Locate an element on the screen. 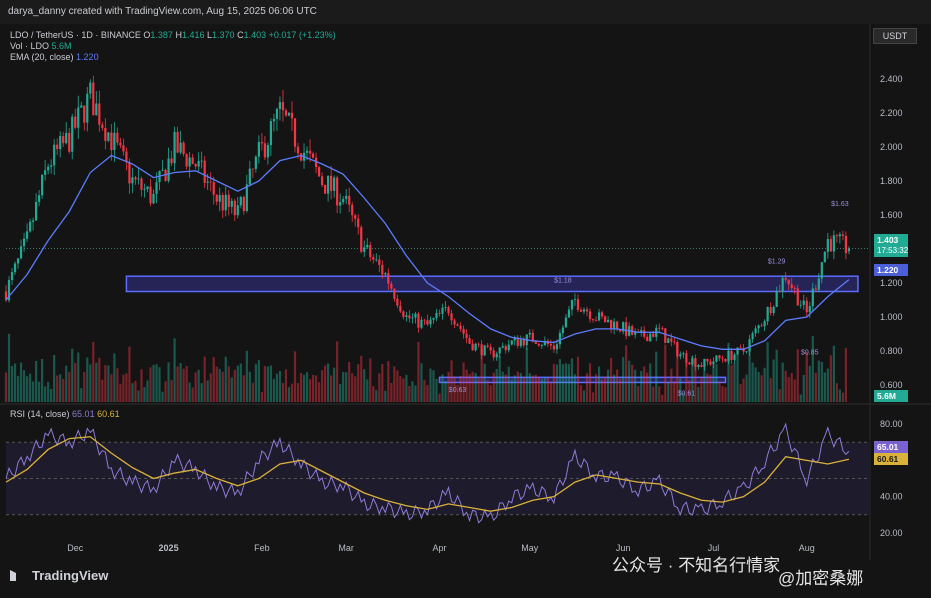 The height and width of the screenshot is (598, 931). time-tick-label: Aug is located at coordinates (807, 548).